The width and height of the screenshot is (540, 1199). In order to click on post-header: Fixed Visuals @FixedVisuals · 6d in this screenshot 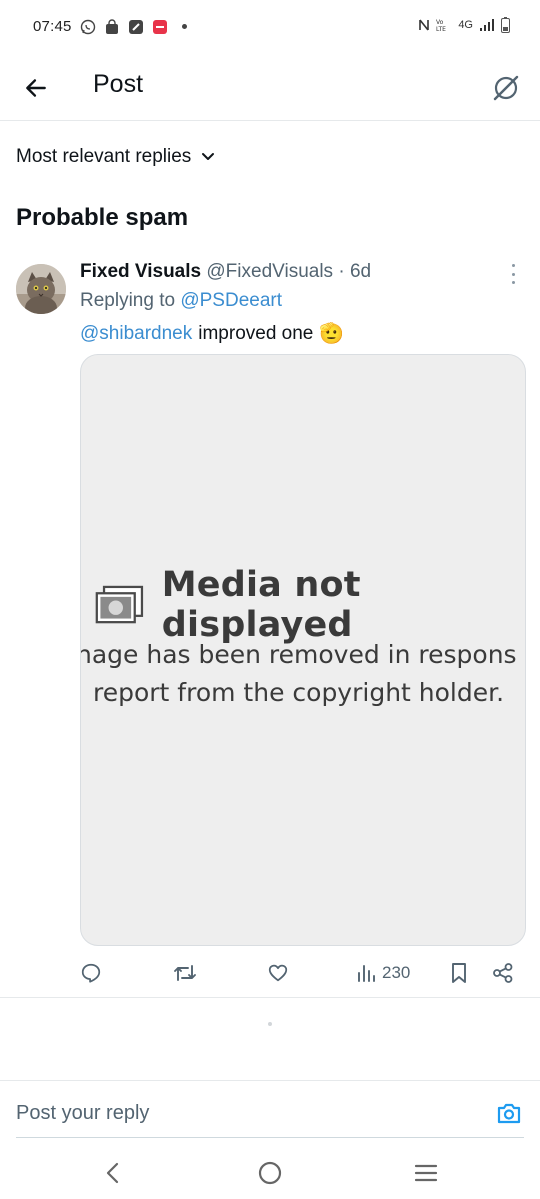, I will do `click(225, 272)`.